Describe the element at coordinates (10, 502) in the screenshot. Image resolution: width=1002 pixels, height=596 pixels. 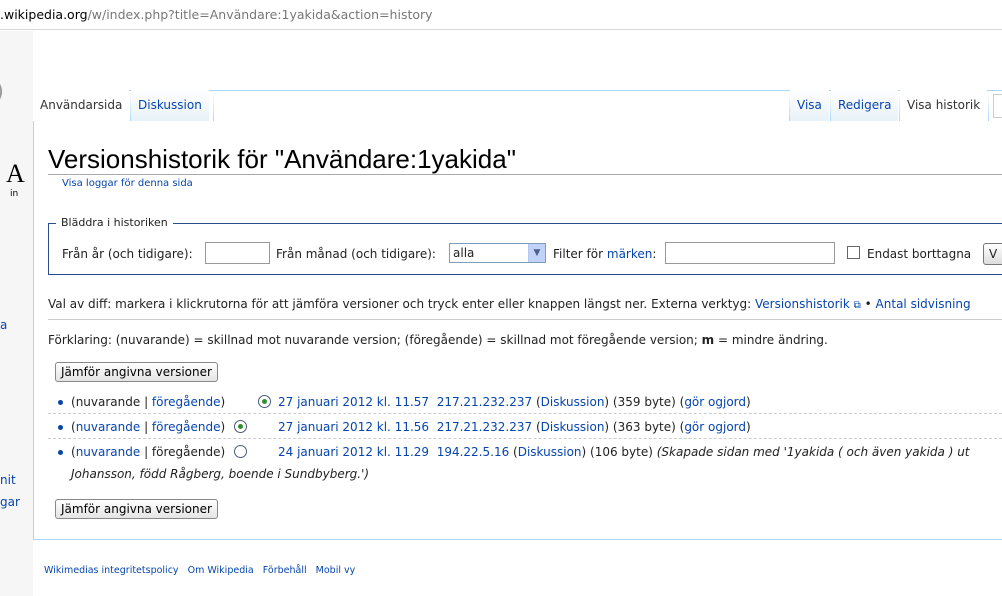
I see `sidebar-link-fragment: gar` at that location.